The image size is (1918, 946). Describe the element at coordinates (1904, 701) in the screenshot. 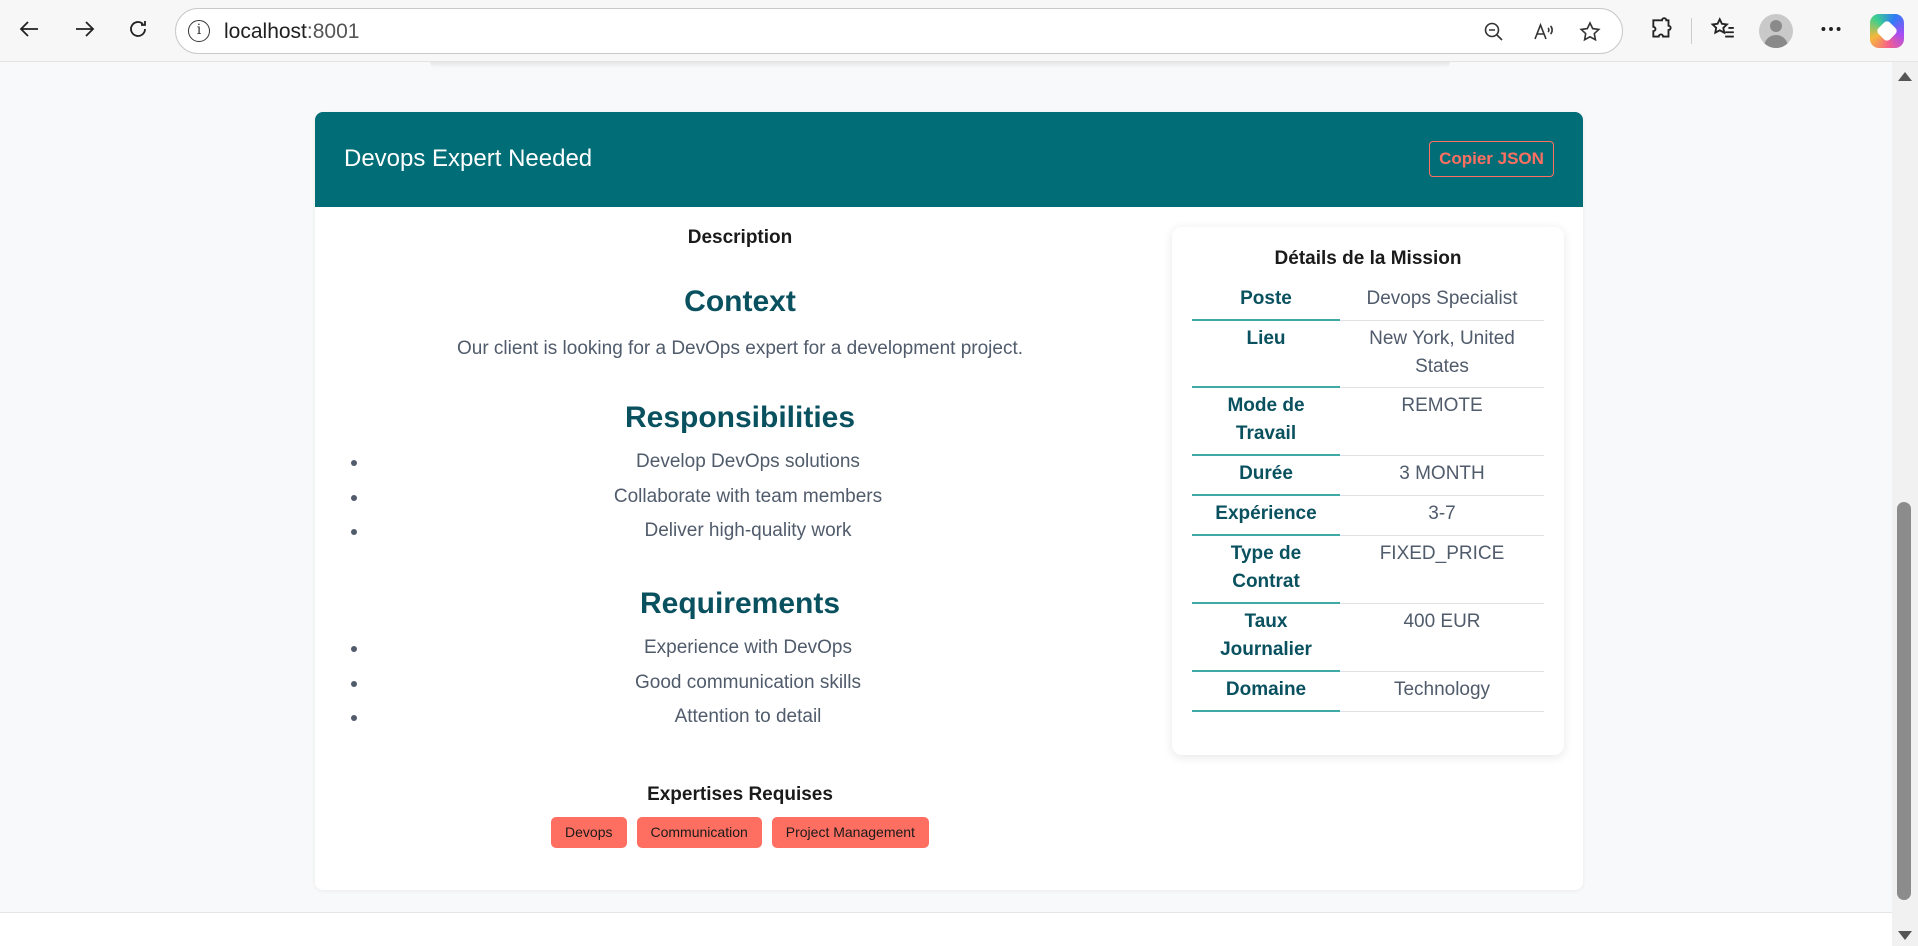

I see `scrollbar-thumb` at that location.